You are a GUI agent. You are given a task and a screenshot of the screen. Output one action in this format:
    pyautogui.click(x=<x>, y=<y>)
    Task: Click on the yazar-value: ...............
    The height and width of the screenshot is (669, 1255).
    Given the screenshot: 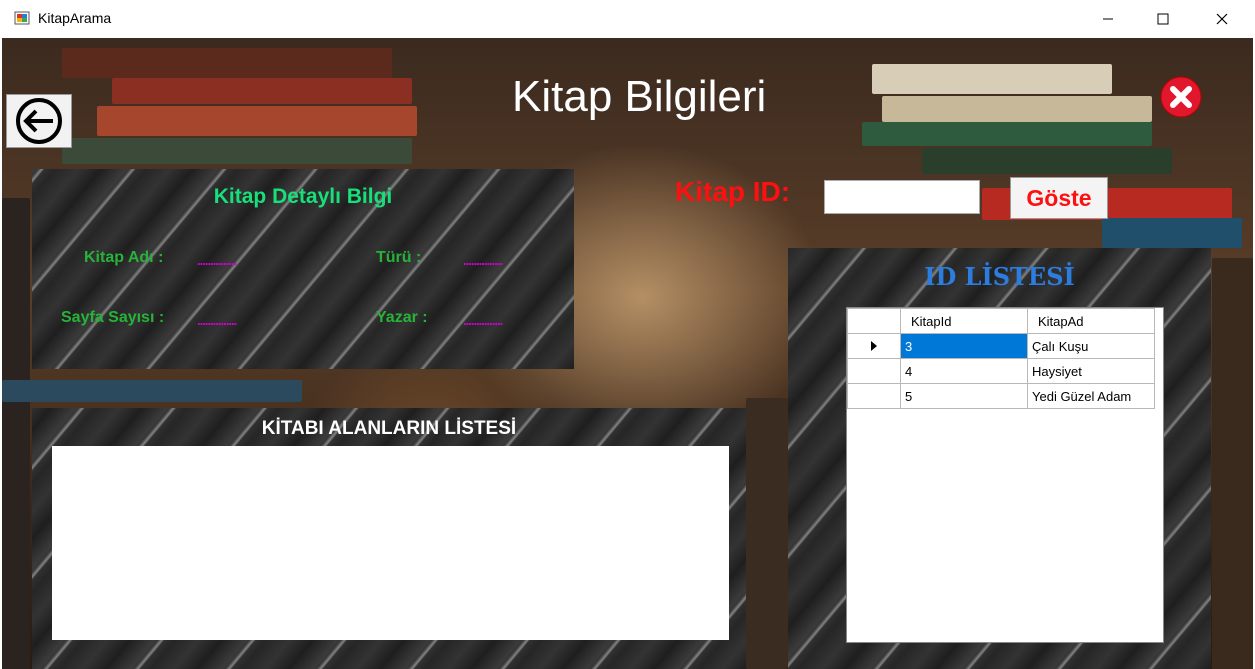 What is the action you would take?
    pyautogui.click(x=483, y=320)
    